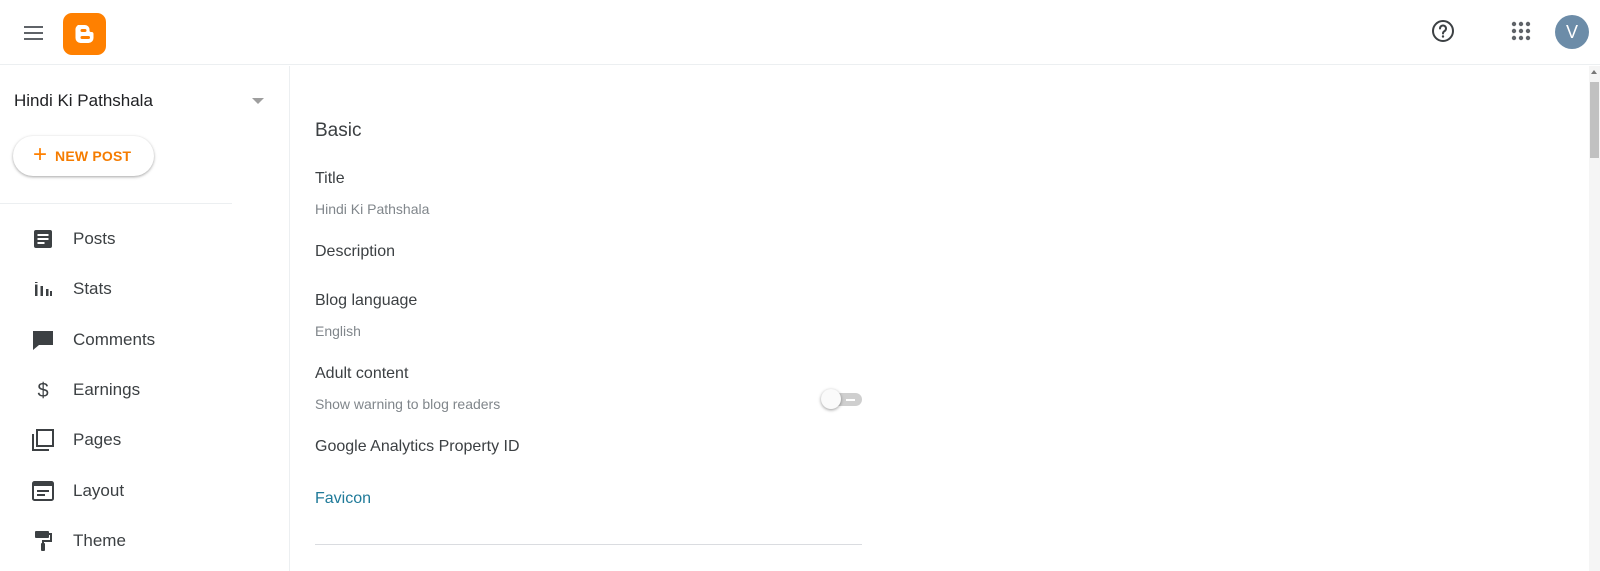 This screenshot has height=571, width=1600. I want to click on sidebar-item-layout: Layout, so click(145, 490).